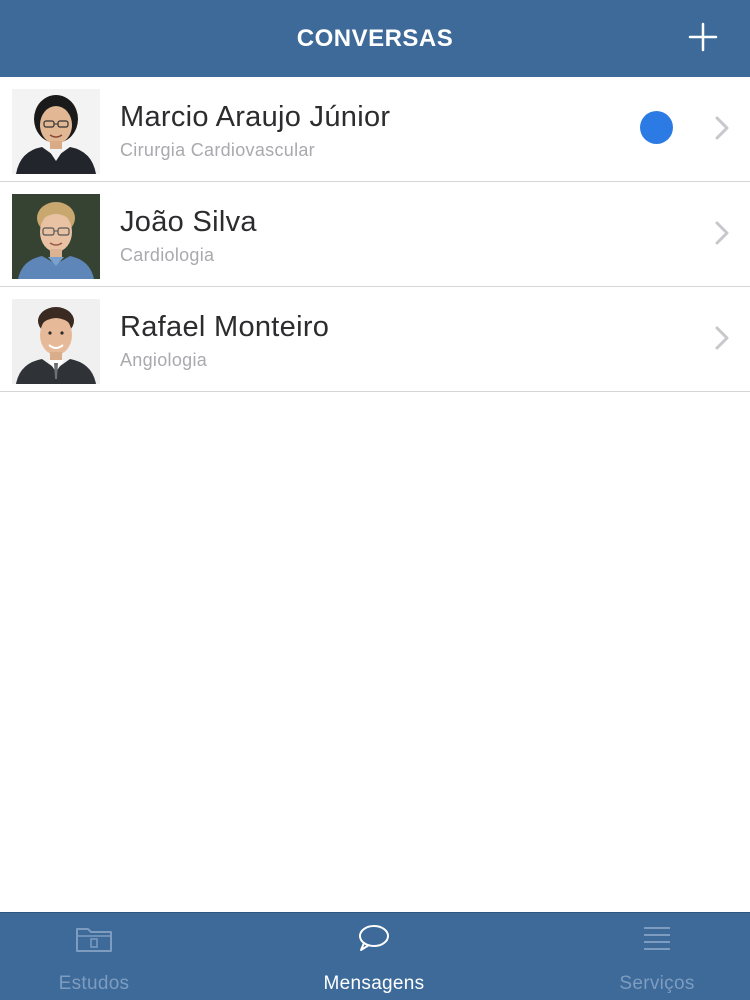  Describe the element at coordinates (255, 117) in the screenshot. I see `contact-name: Marcio Araujo Júnior` at that location.